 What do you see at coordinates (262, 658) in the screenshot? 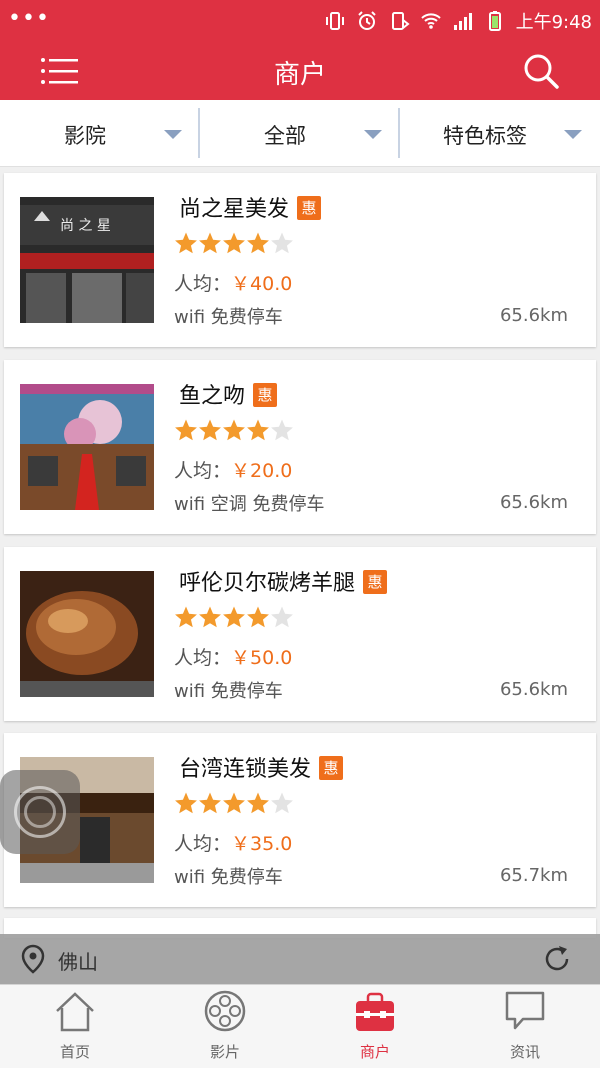
I see `price-value: ￥50.0` at bounding box center [262, 658].